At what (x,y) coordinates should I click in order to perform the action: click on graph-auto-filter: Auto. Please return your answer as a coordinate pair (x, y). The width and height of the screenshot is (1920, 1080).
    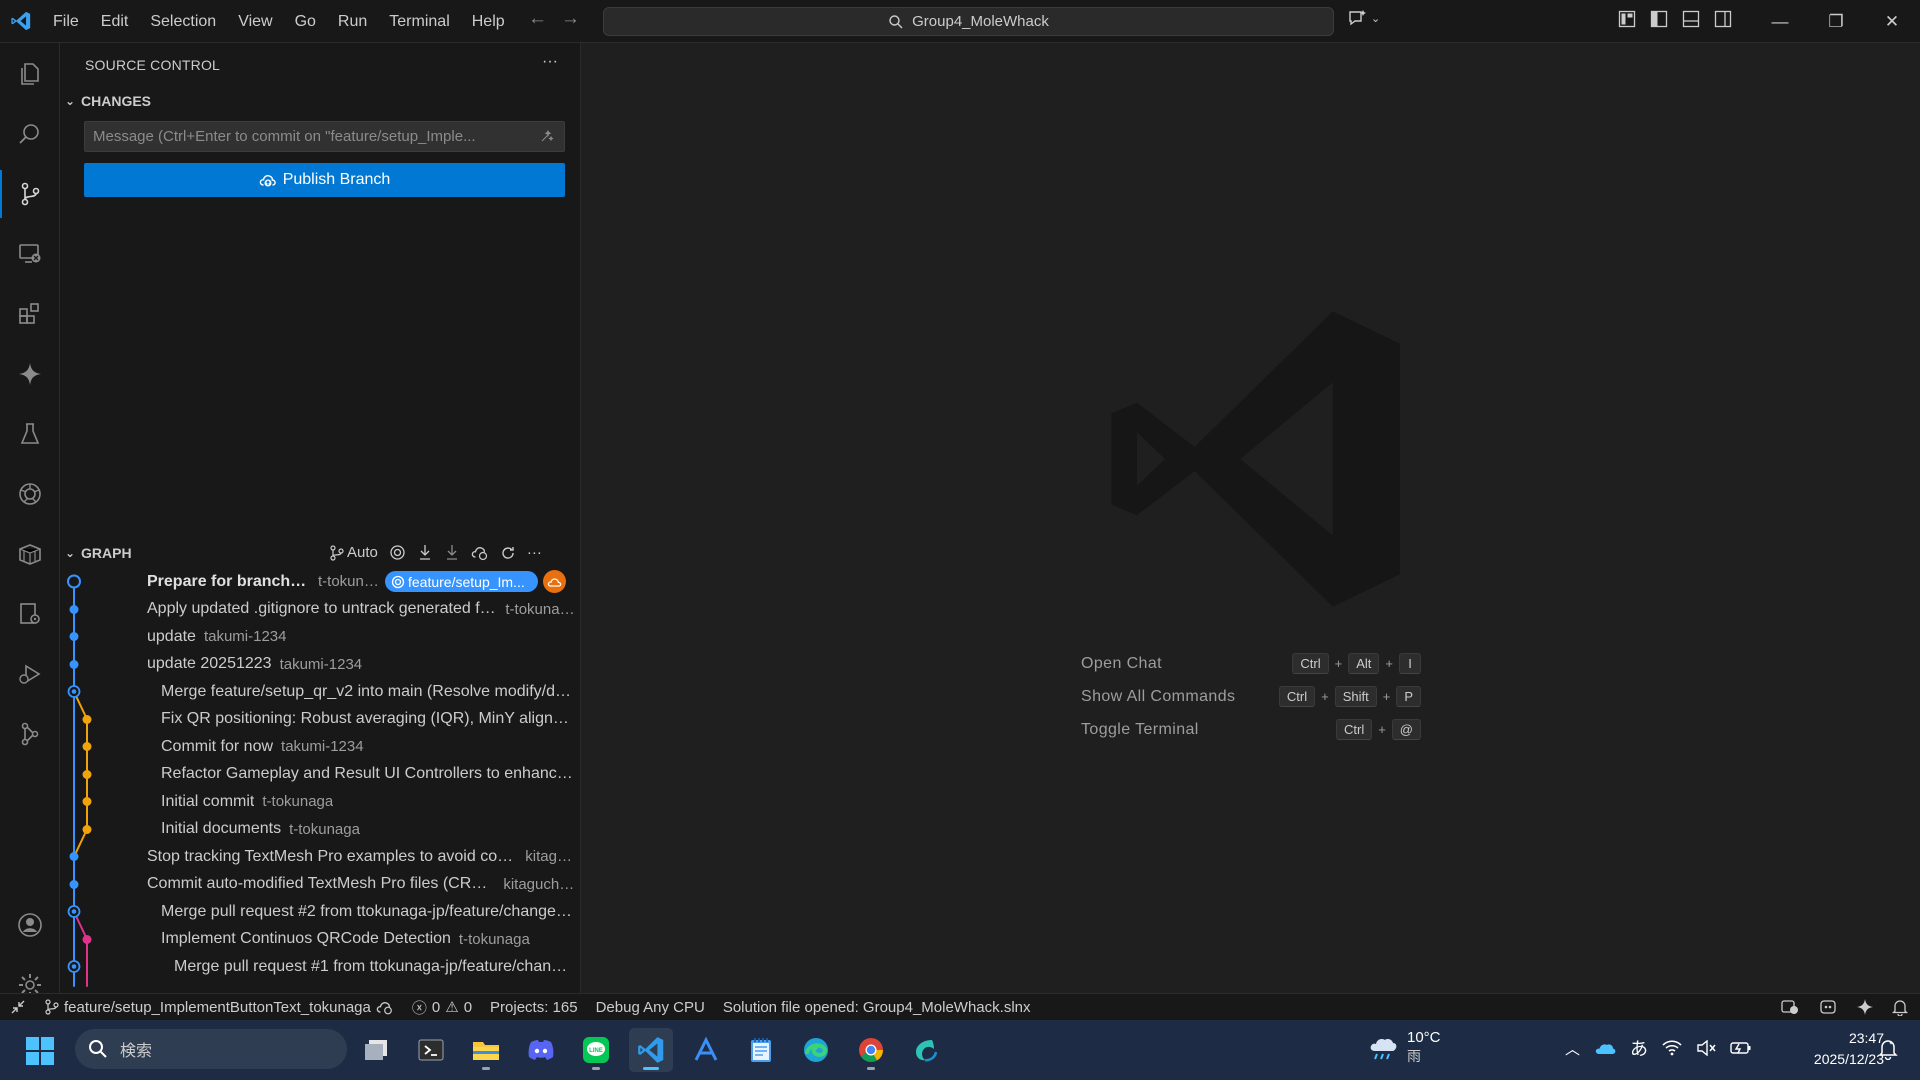
    Looking at the image, I should click on (354, 552).